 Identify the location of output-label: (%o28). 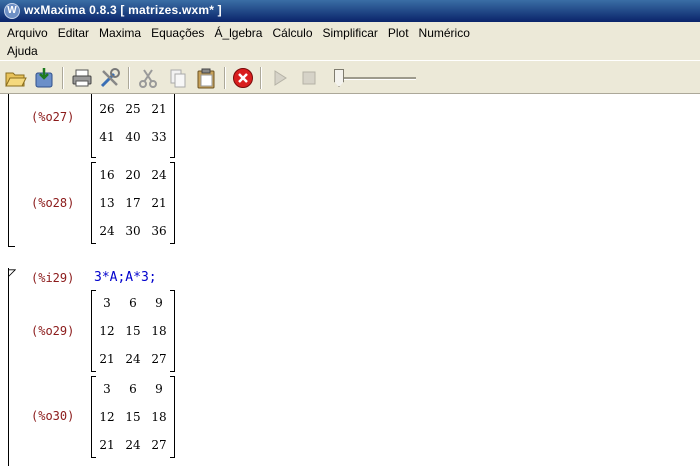
(53, 203).